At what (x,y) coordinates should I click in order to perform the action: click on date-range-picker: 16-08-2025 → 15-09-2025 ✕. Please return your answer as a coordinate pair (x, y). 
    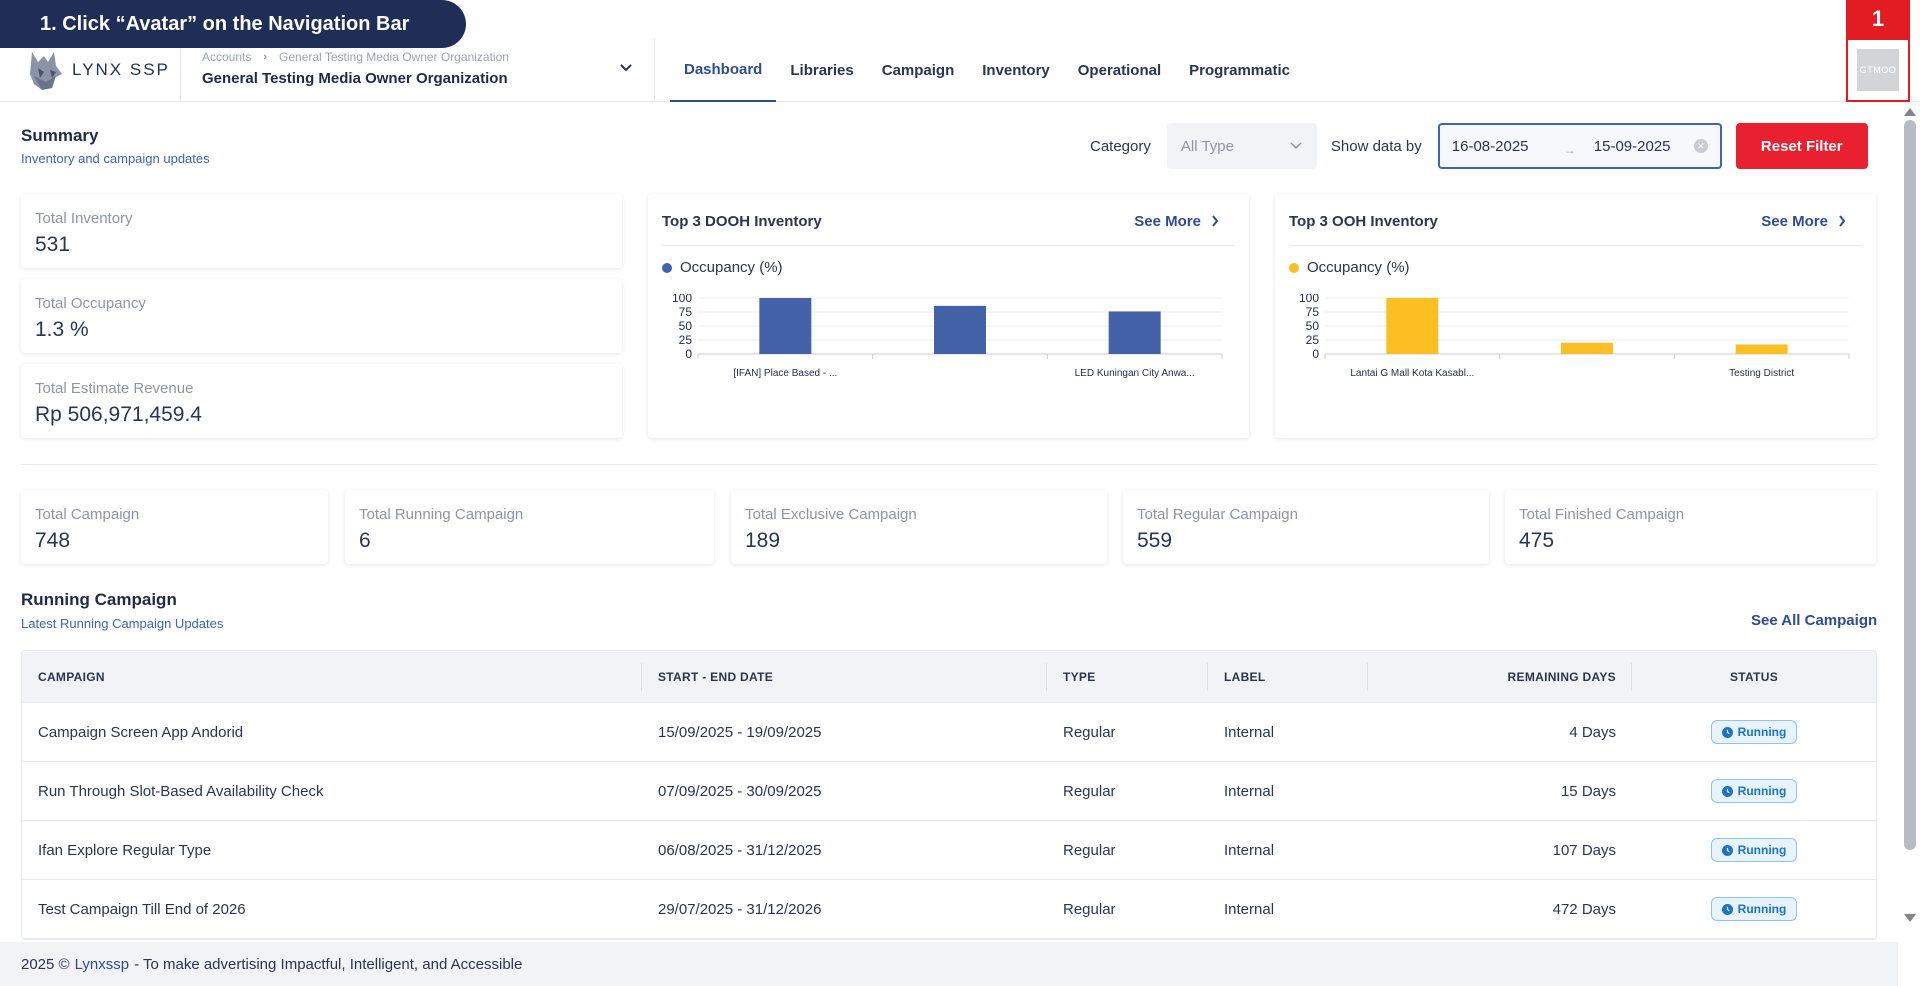
    Looking at the image, I should click on (1580, 146).